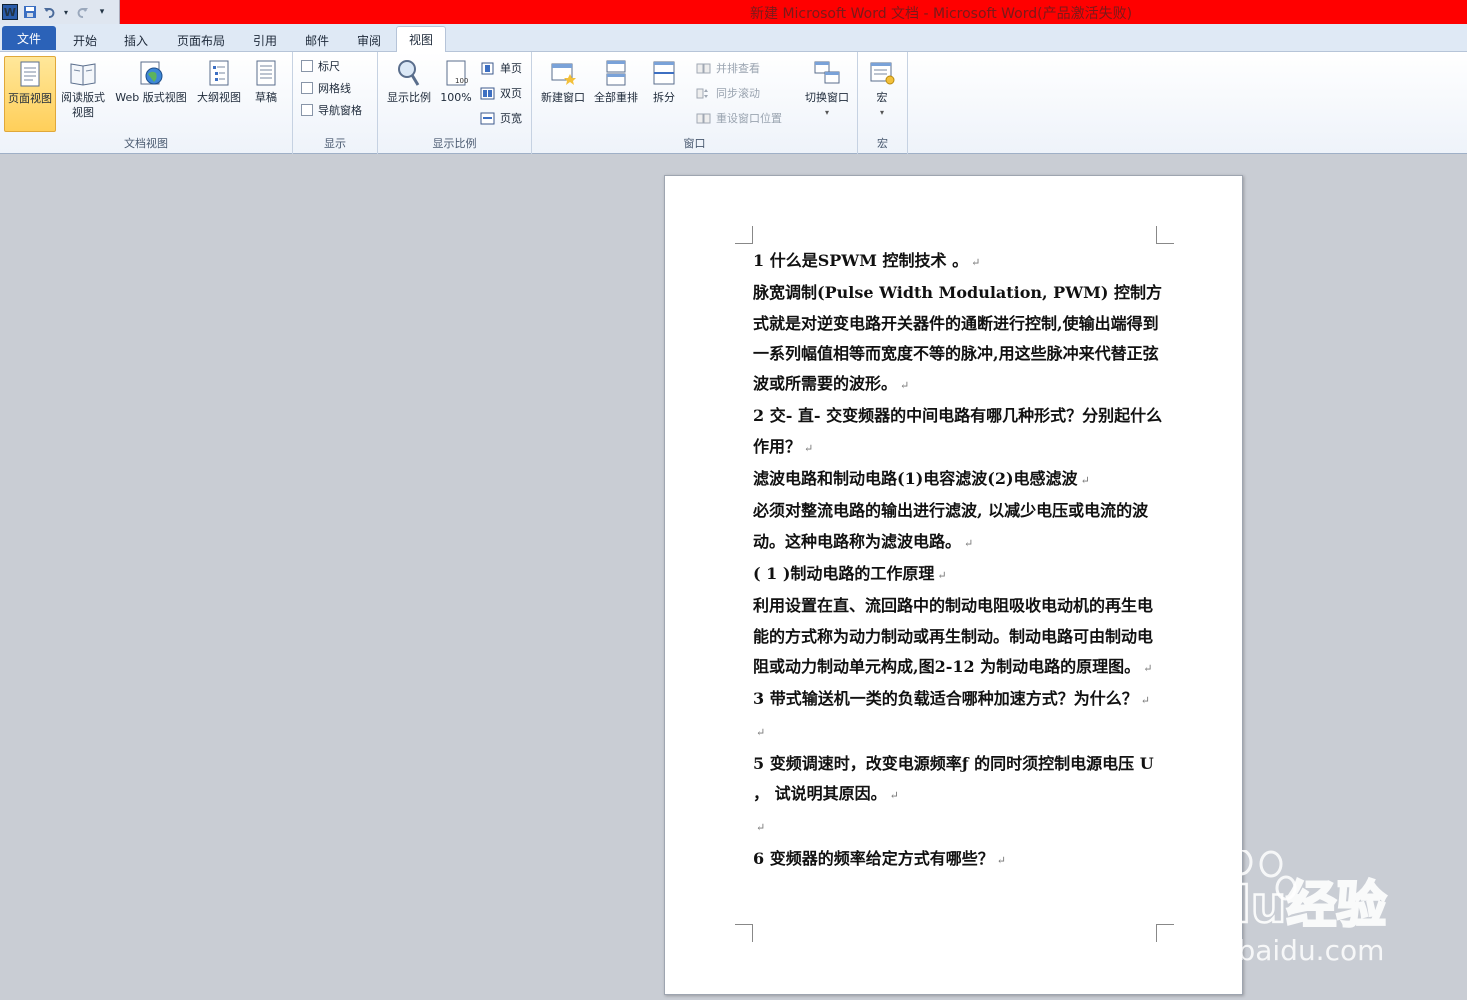 The width and height of the screenshot is (1467, 1000). Describe the element at coordinates (30, 98) in the screenshot. I see `print-layout-label: 页面视图` at that location.